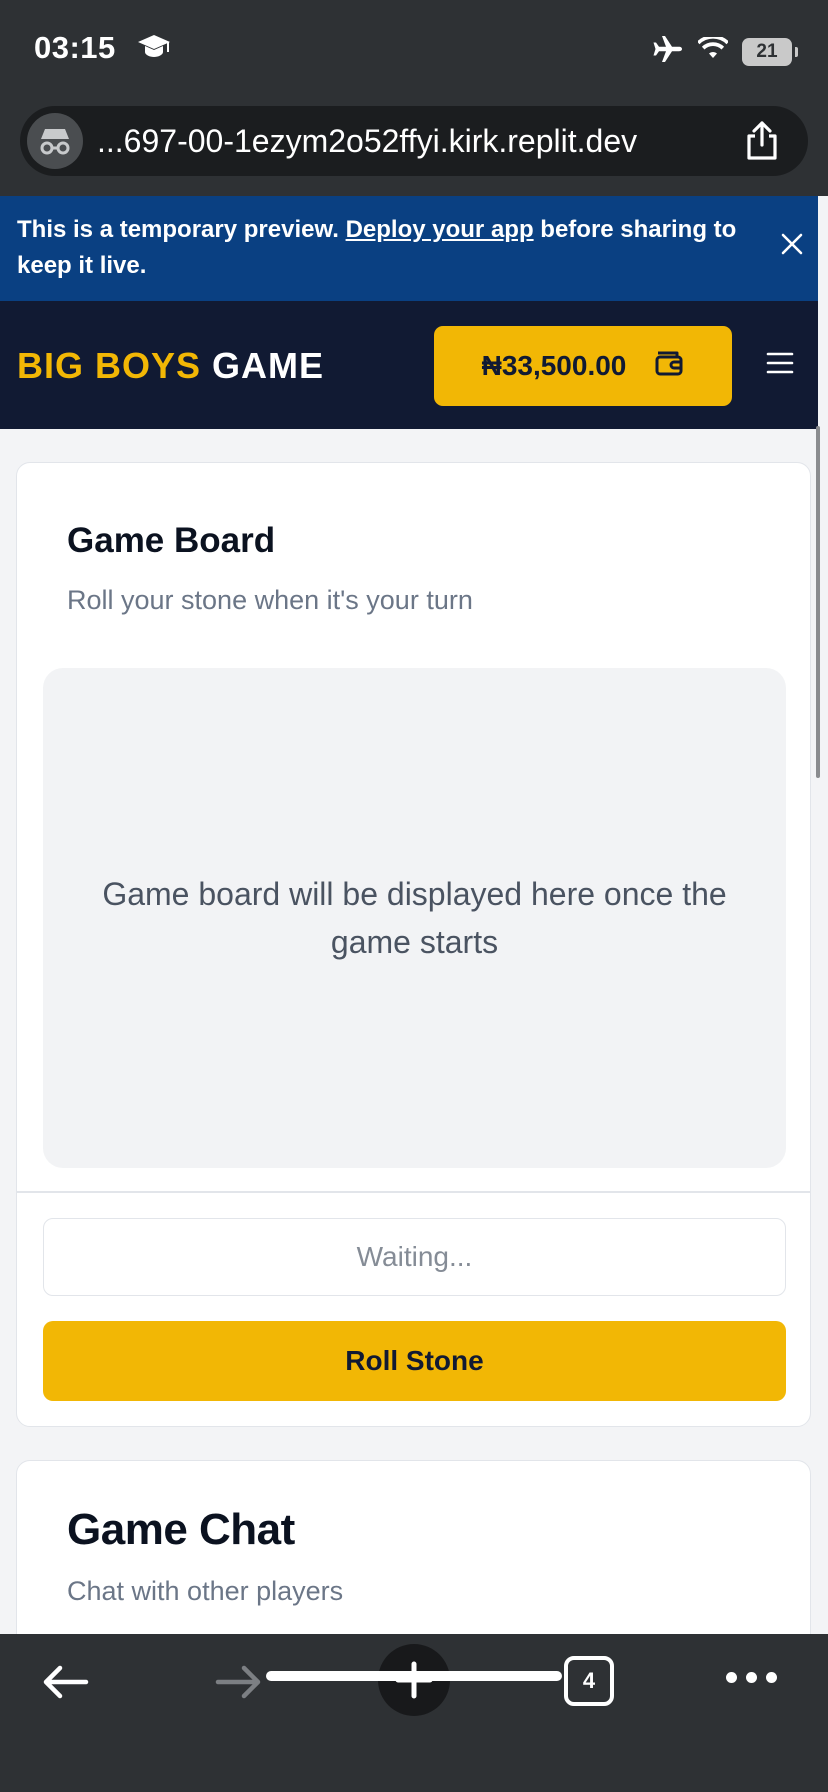 This screenshot has height=1792, width=828. I want to click on browser-toolbar: 4, so click(414, 1713).